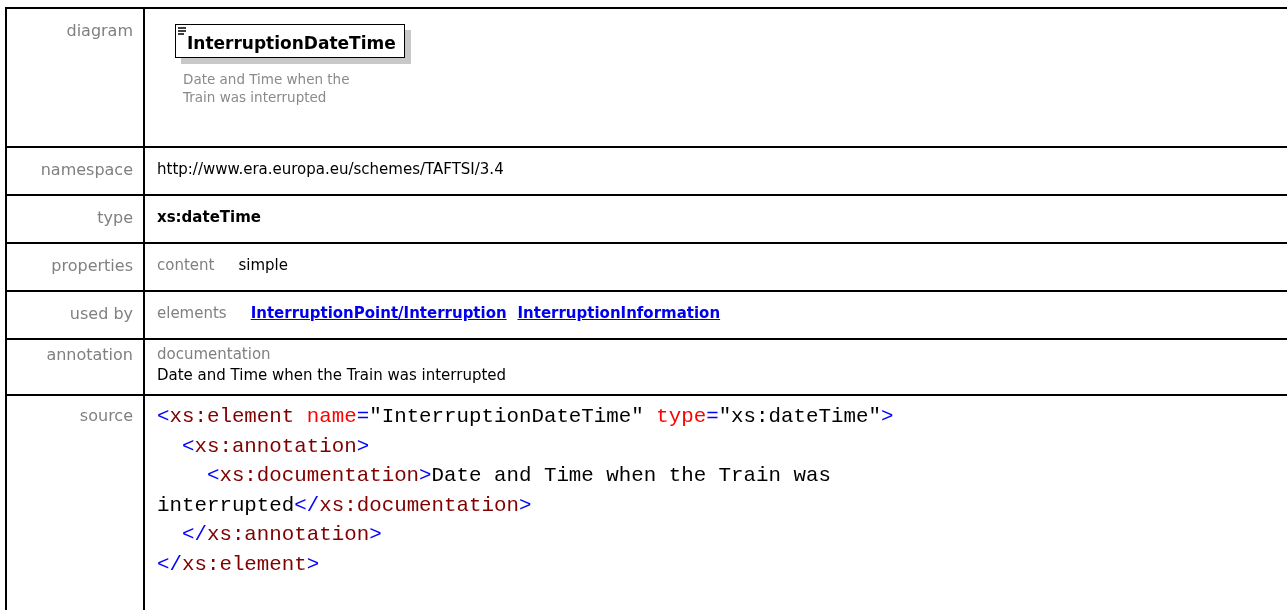 Image resolution: width=1287 pixels, height=610 pixels. I want to click on row-label: source, so click(106, 415).